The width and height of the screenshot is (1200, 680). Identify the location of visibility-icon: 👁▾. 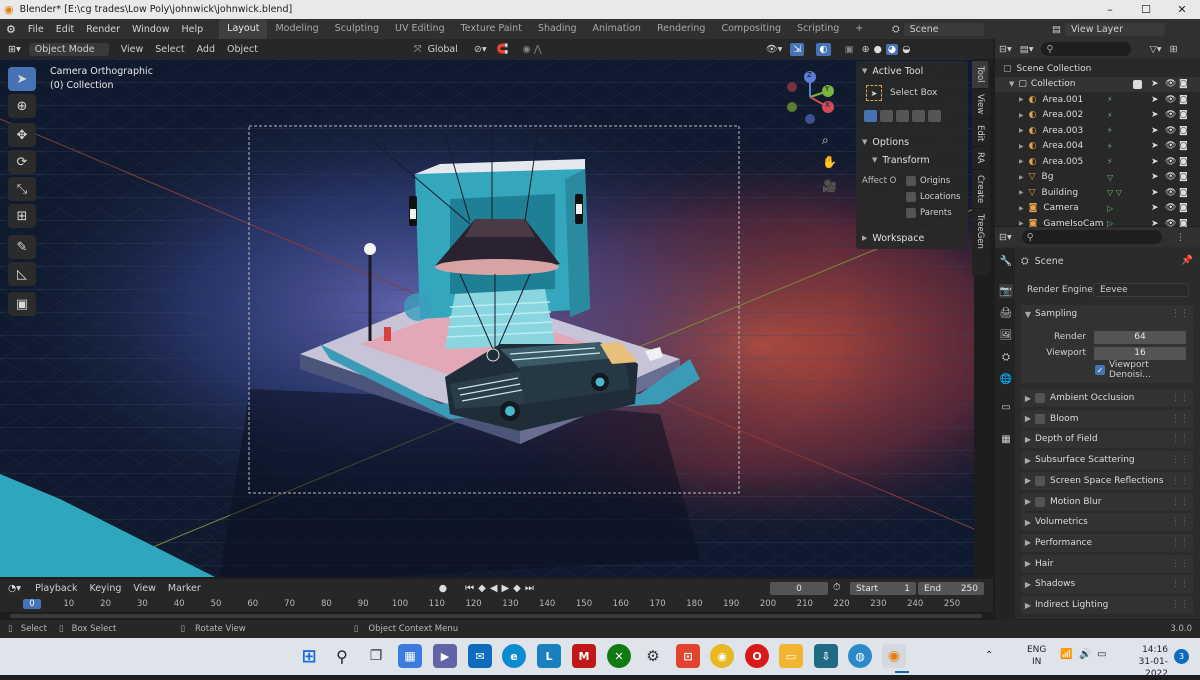
(774, 49).